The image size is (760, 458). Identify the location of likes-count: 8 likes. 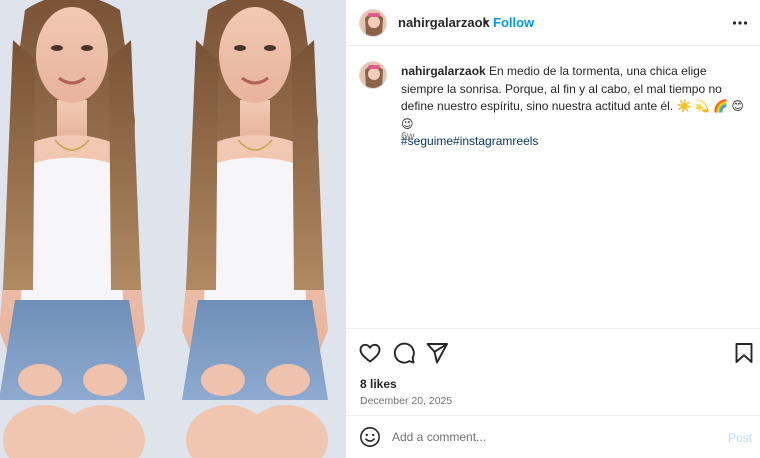
(378, 384).